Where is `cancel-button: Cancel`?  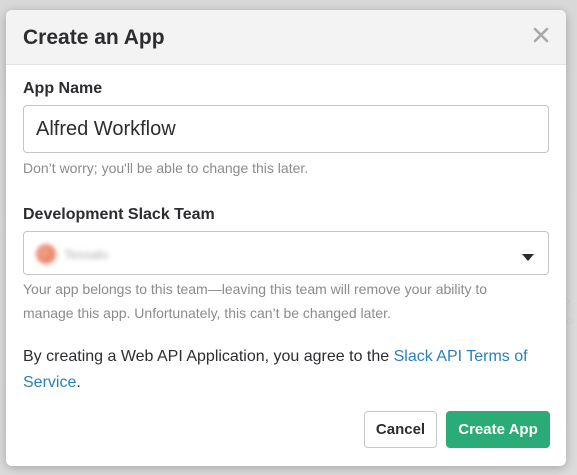 cancel-button: Cancel is located at coordinates (400, 429).